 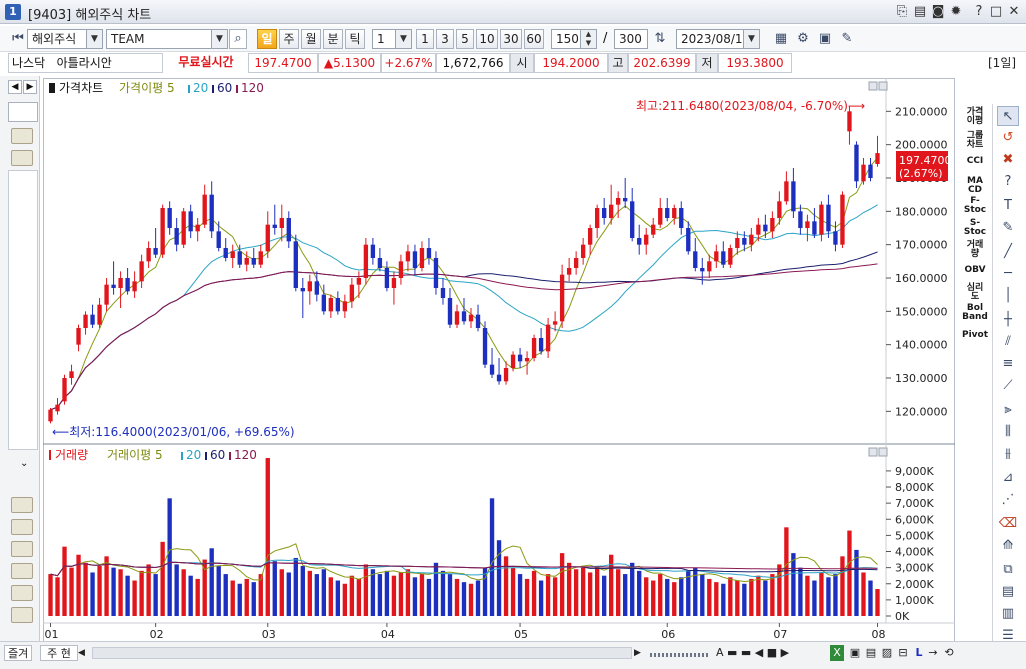 What do you see at coordinates (975, 250) in the screenshot?
I see `indicator-volume: 거래 량` at bounding box center [975, 250].